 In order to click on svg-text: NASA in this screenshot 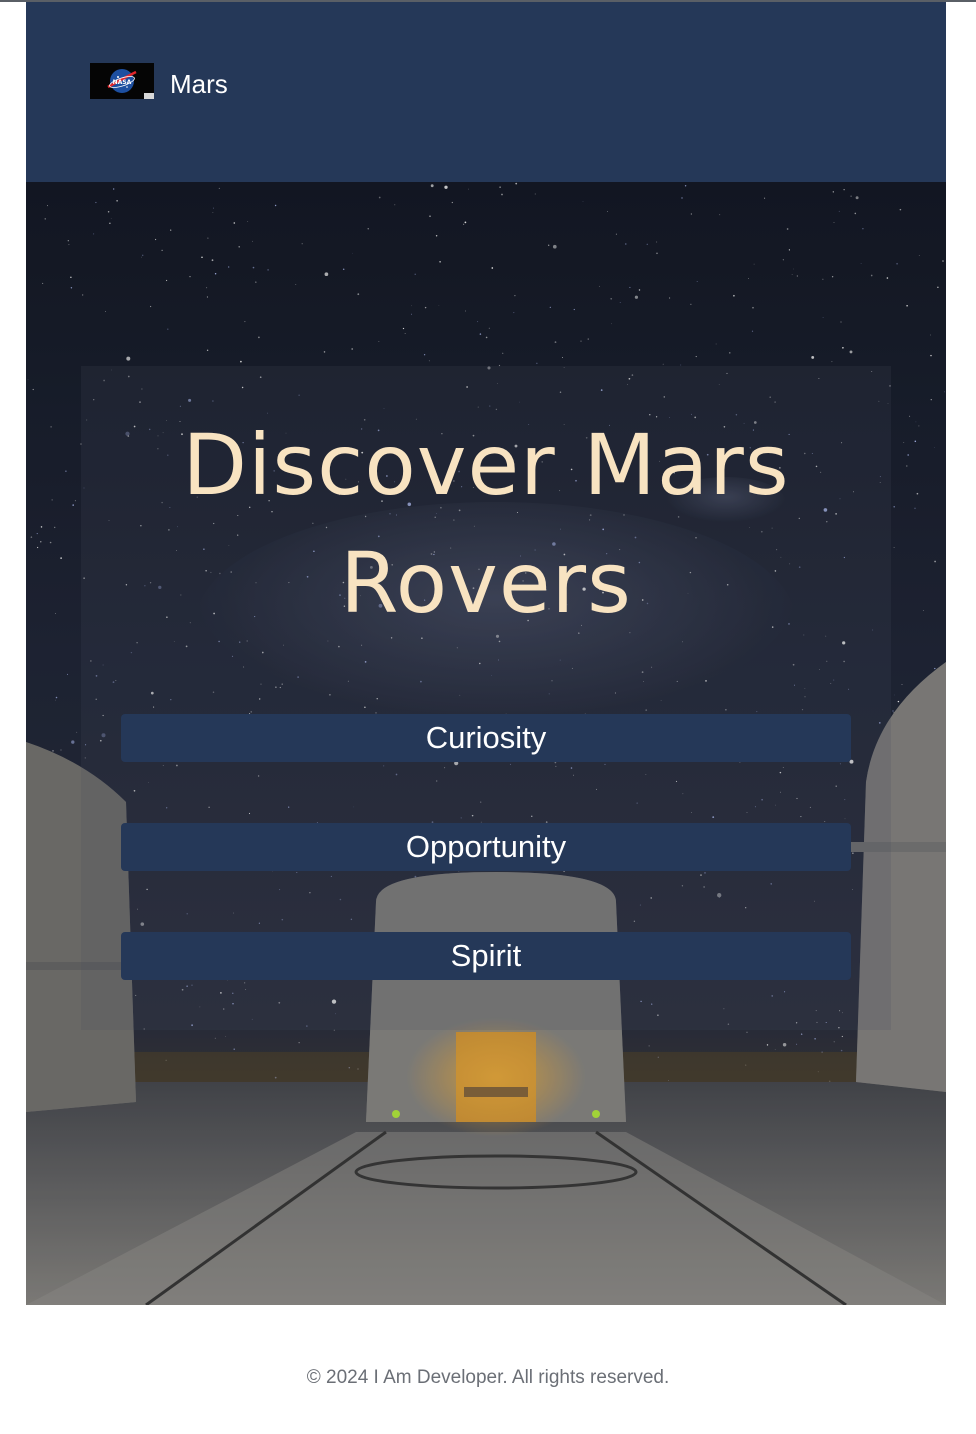, I will do `click(122, 82)`.